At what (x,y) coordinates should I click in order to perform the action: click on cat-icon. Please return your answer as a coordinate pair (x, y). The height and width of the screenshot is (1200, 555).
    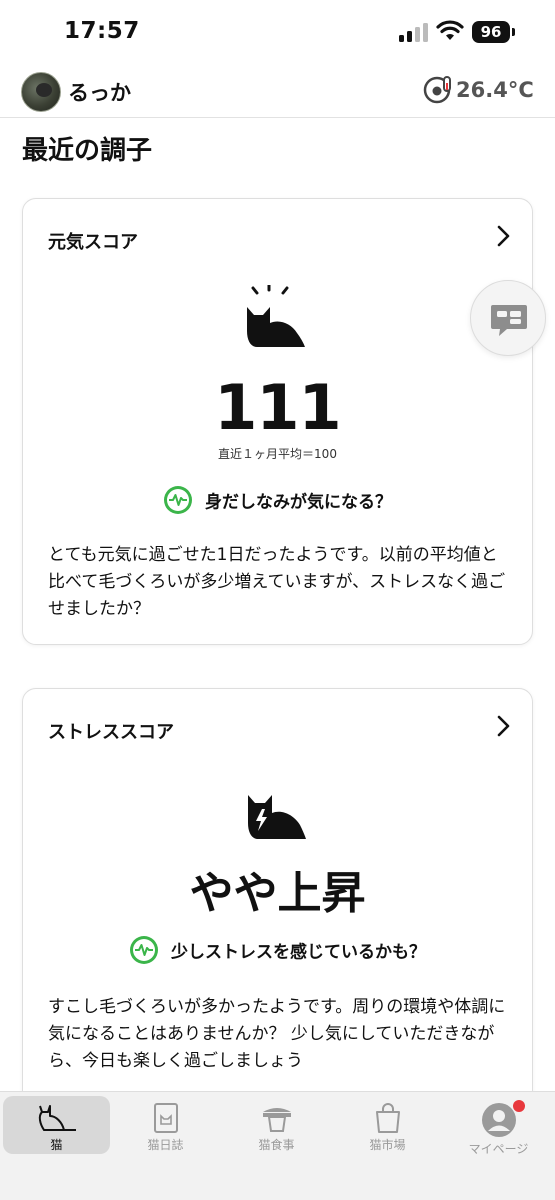
    Looking at the image, I should click on (57, 1118).